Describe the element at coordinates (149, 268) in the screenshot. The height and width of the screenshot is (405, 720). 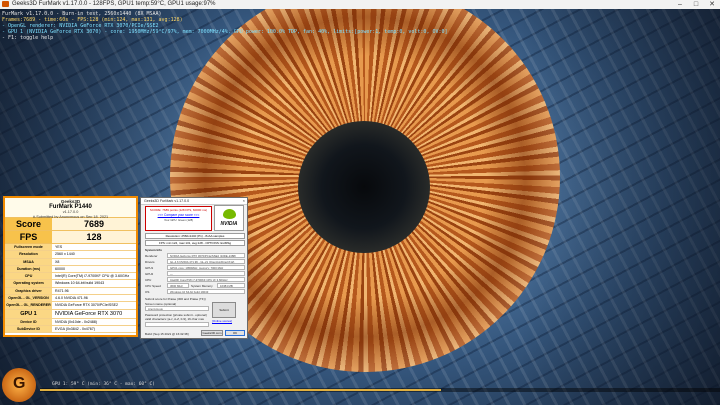
I see `gpu1-label: GPU1` at that location.